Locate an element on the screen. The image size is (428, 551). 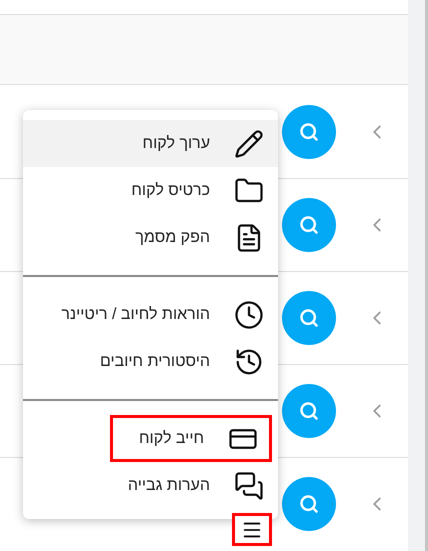
menu-item: חייב לקוח is located at coordinates (191, 438).